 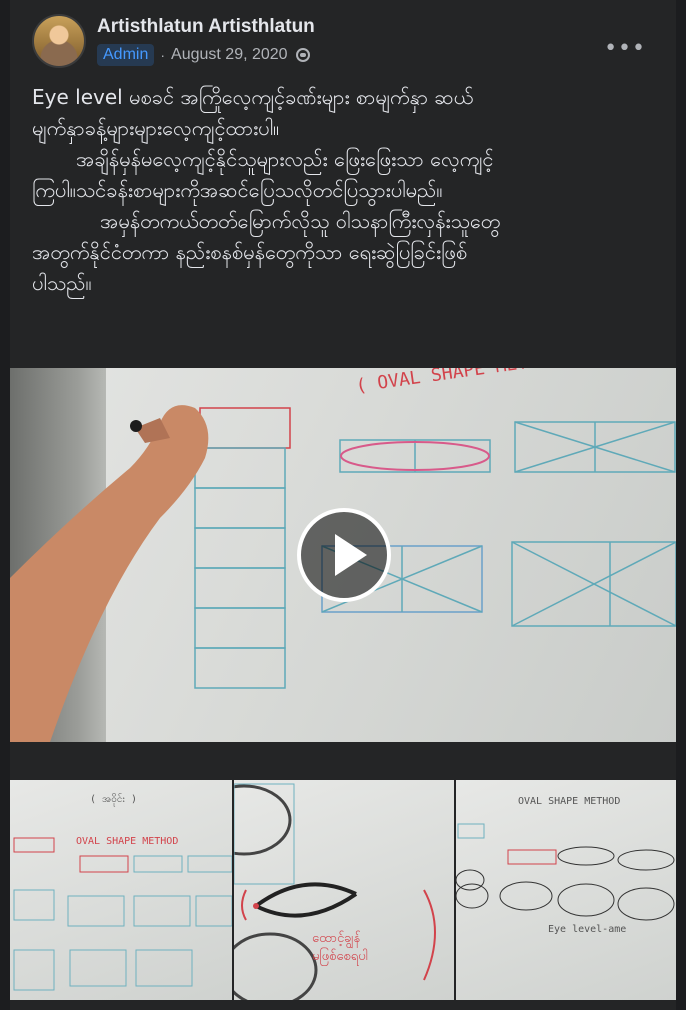 I want to click on thumbnail-image: OVAL SHAPE METHOD Eye level-ame, so click(x=566, y=890).